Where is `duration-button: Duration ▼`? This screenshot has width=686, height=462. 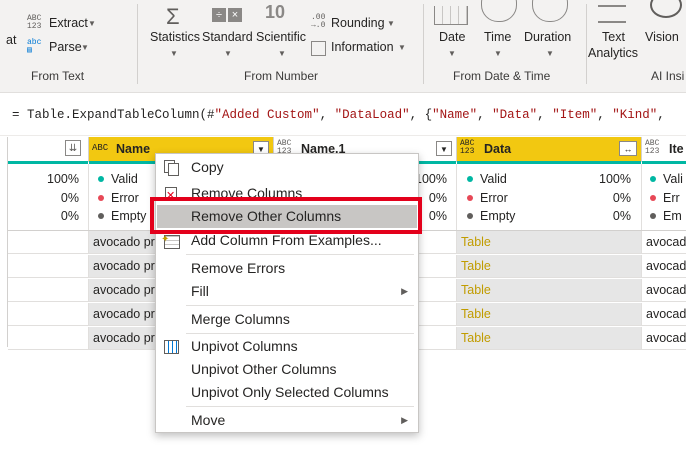 duration-button: Duration ▼ is located at coordinates (550, 31).